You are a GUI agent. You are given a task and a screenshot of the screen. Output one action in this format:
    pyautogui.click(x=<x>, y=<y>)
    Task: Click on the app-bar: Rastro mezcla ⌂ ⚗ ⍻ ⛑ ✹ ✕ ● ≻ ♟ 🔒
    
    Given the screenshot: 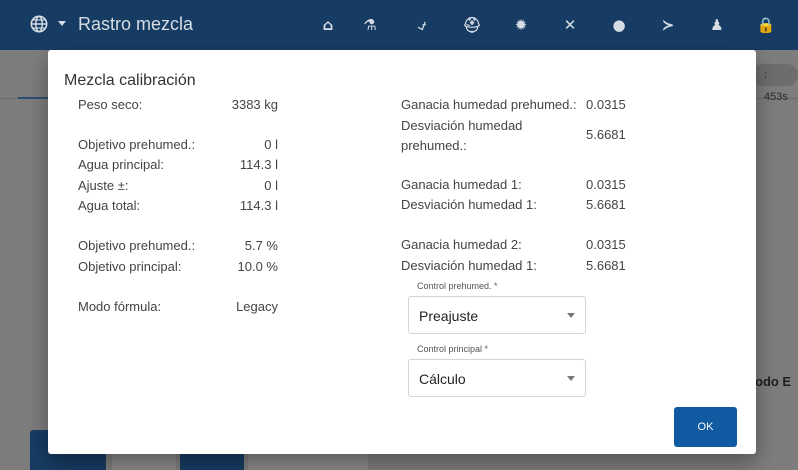 What is the action you would take?
    pyautogui.click(x=399, y=25)
    